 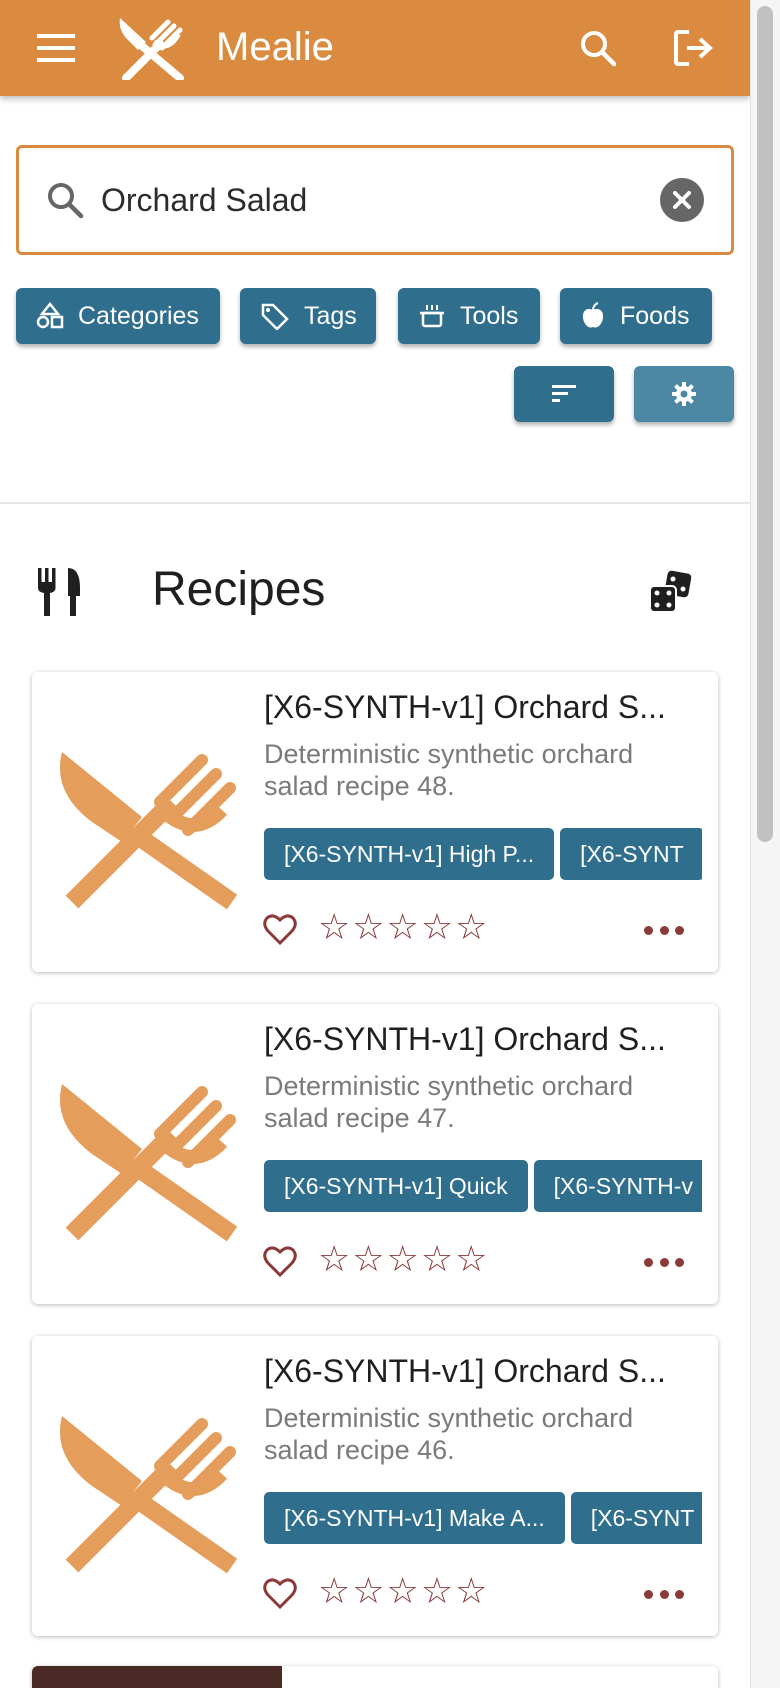 What do you see at coordinates (655, 315) in the screenshot?
I see `foods-label: Foods` at bounding box center [655, 315].